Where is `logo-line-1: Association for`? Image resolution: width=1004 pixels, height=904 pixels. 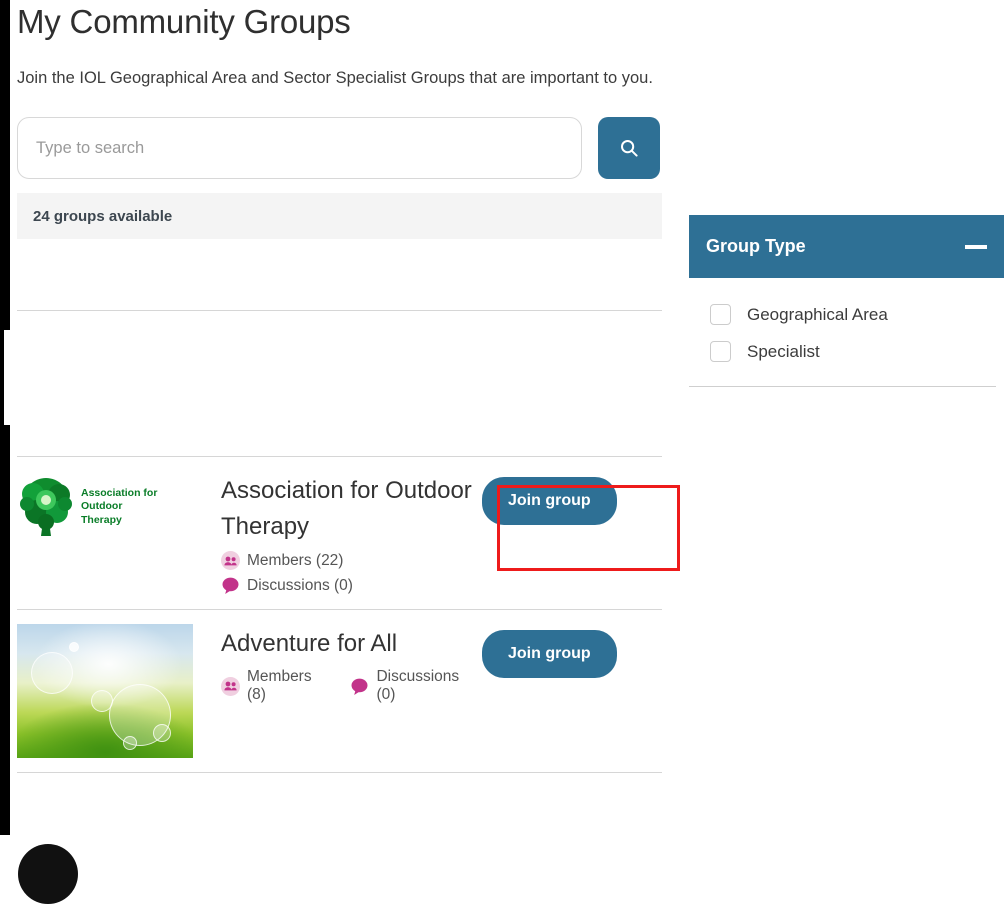 logo-line-1: Association for is located at coordinates (119, 492).